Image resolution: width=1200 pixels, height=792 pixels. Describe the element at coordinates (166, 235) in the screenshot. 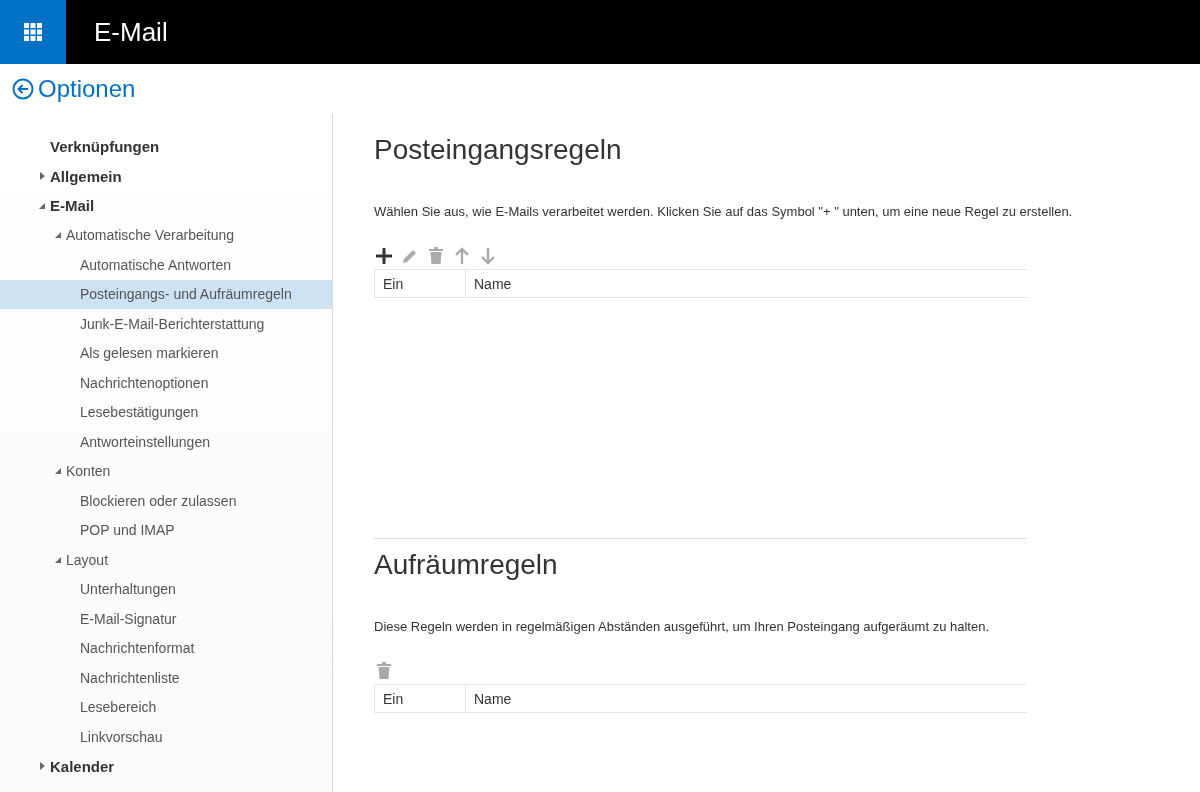

I see `sidebar-item: Automatische Verarbeitung` at that location.